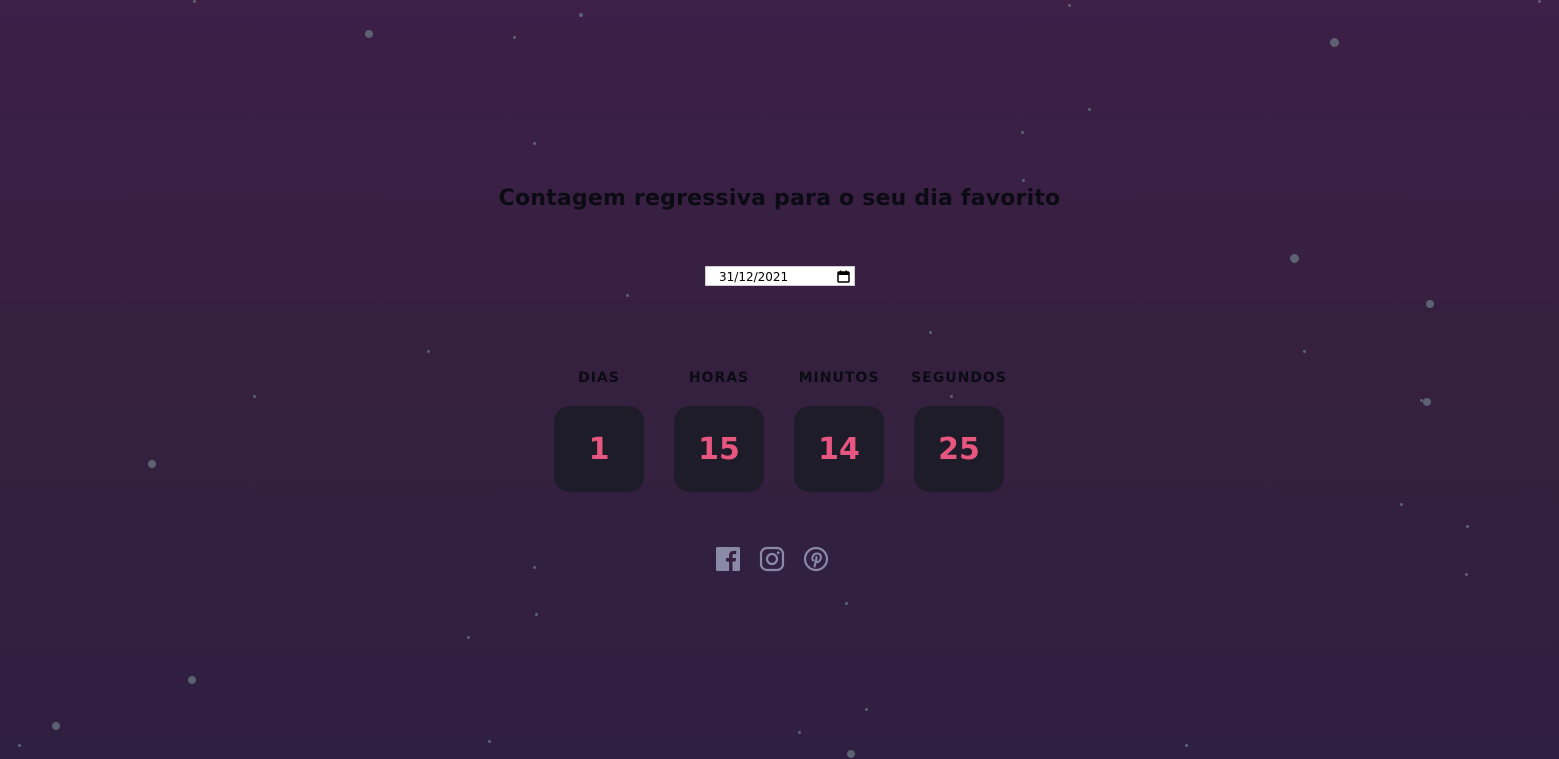 The height and width of the screenshot is (759, 1559). I want to click on countdown-minutes: MINUTOS 14, so click(839, 430).